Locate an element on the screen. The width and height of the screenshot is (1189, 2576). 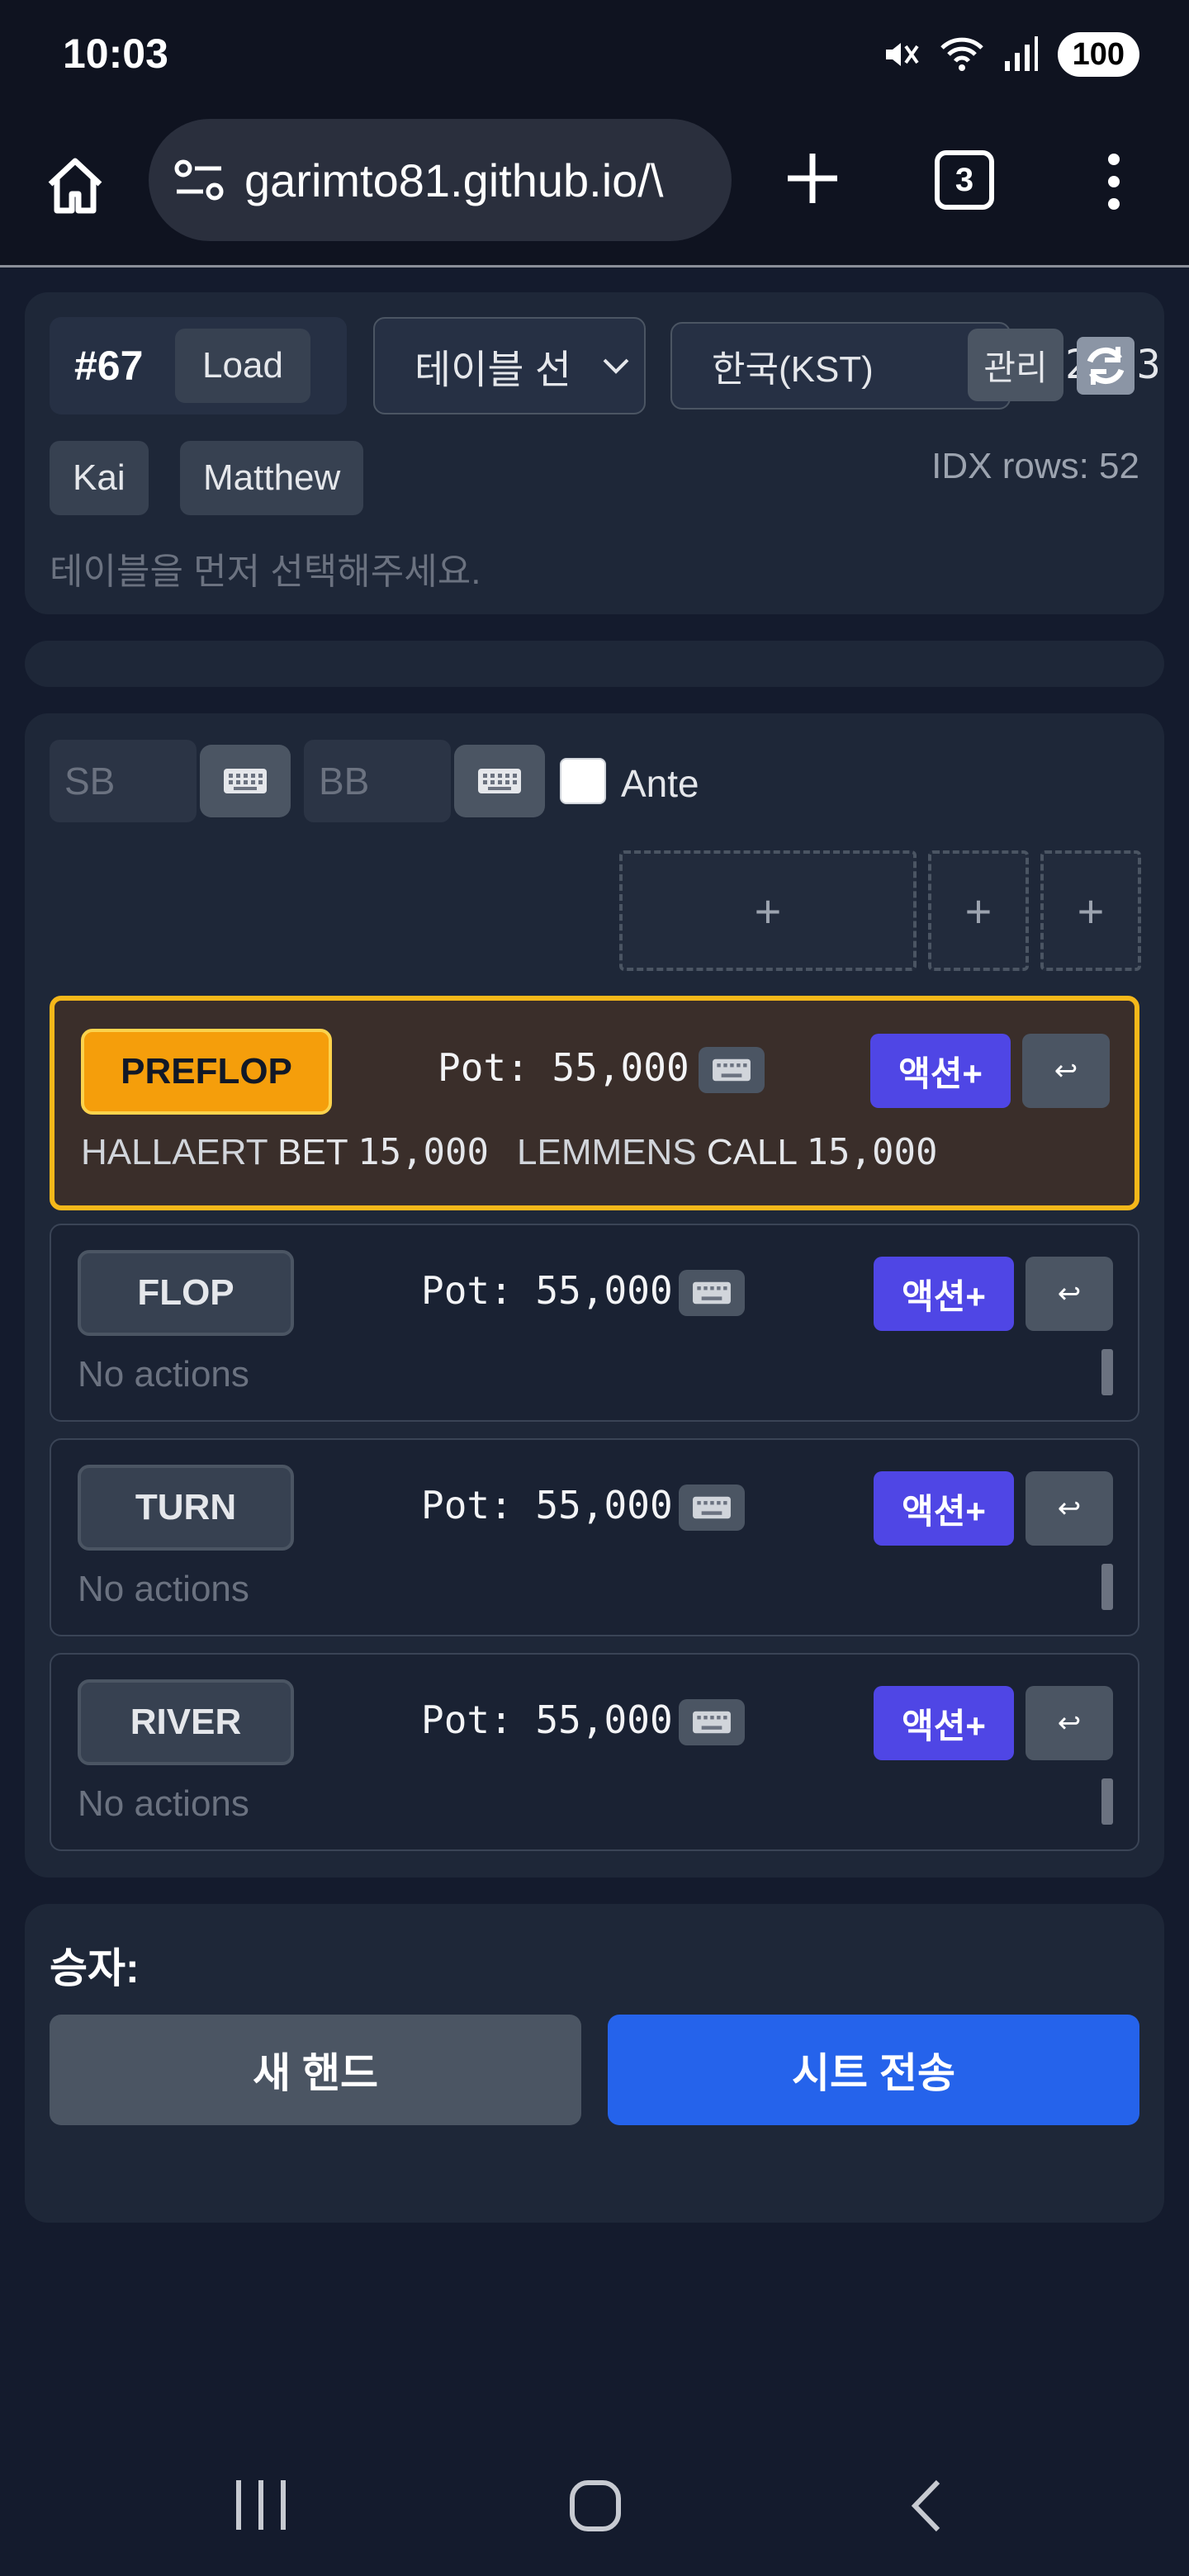
street-button-river: RIVER is located at coordinates (186, 1722).